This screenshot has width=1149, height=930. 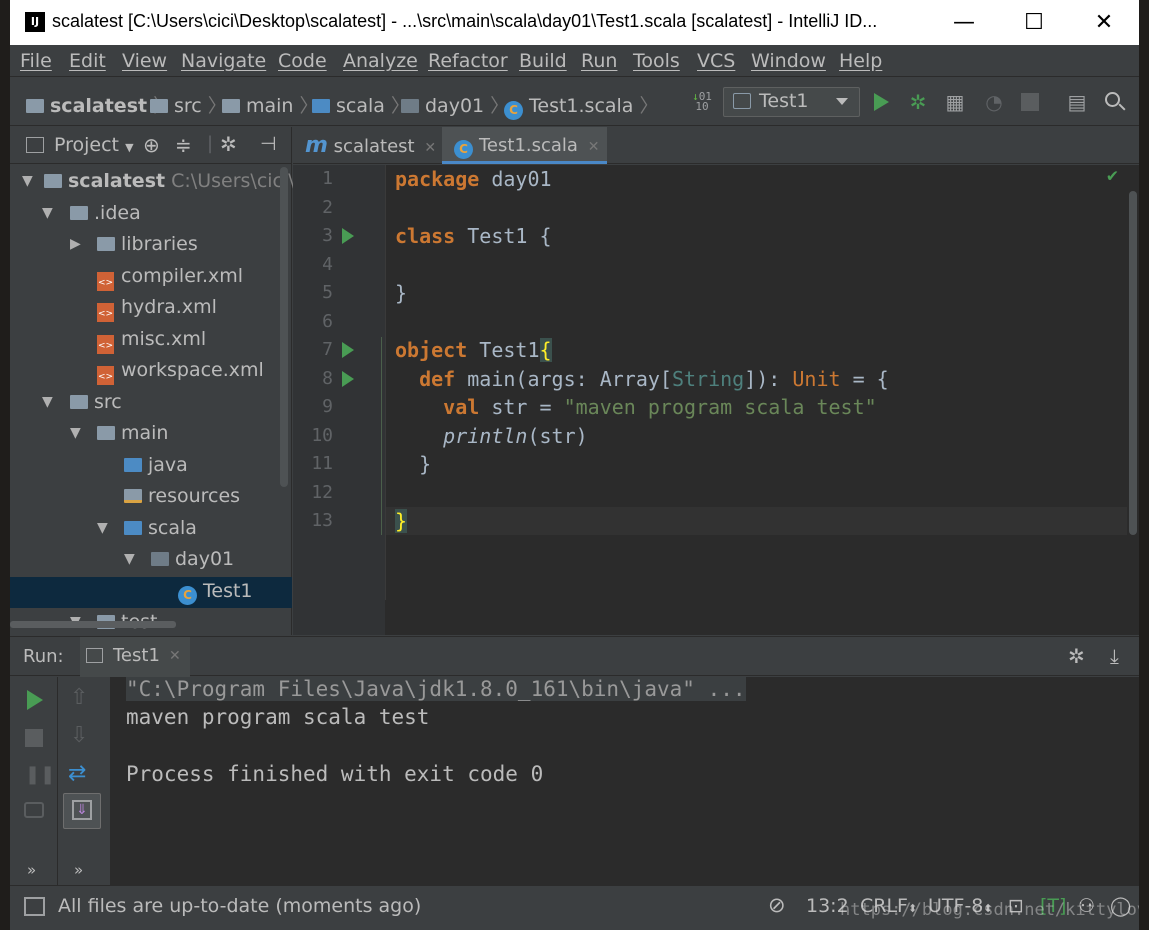 What do you see at coordinates (273, 104) in the screenshot?
I see `breadcrumb-main: main 〉` at bounding box center [273, 104].